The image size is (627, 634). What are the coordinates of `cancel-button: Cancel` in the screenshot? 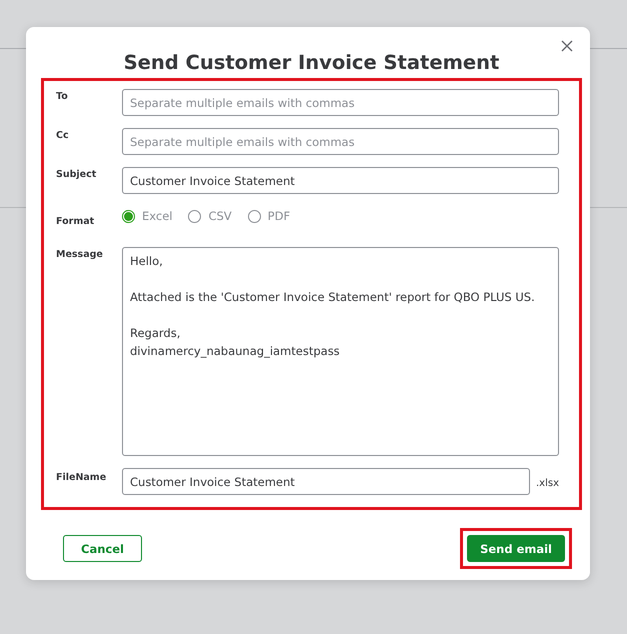 It's located at (102, 548).